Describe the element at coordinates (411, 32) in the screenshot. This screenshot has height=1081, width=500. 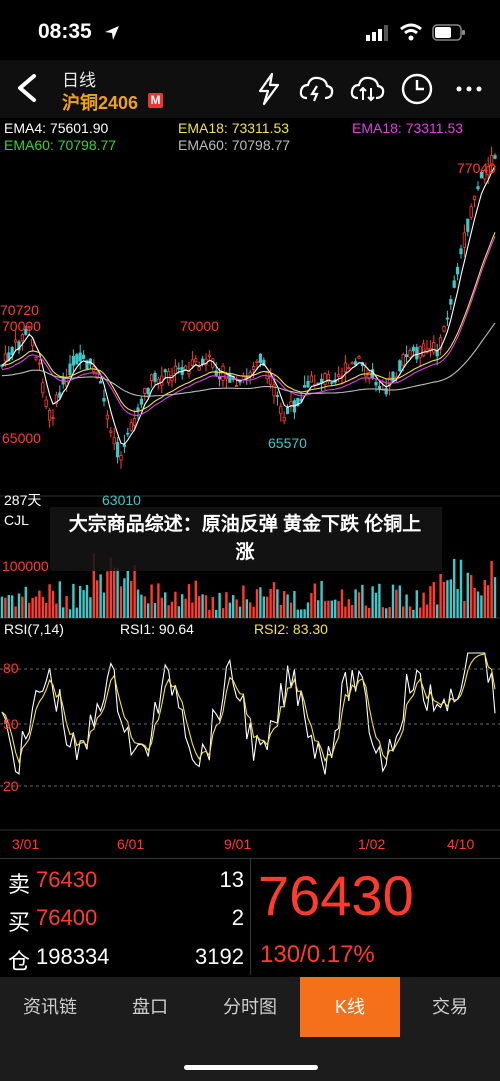
I see `wifi-icon` at that location.